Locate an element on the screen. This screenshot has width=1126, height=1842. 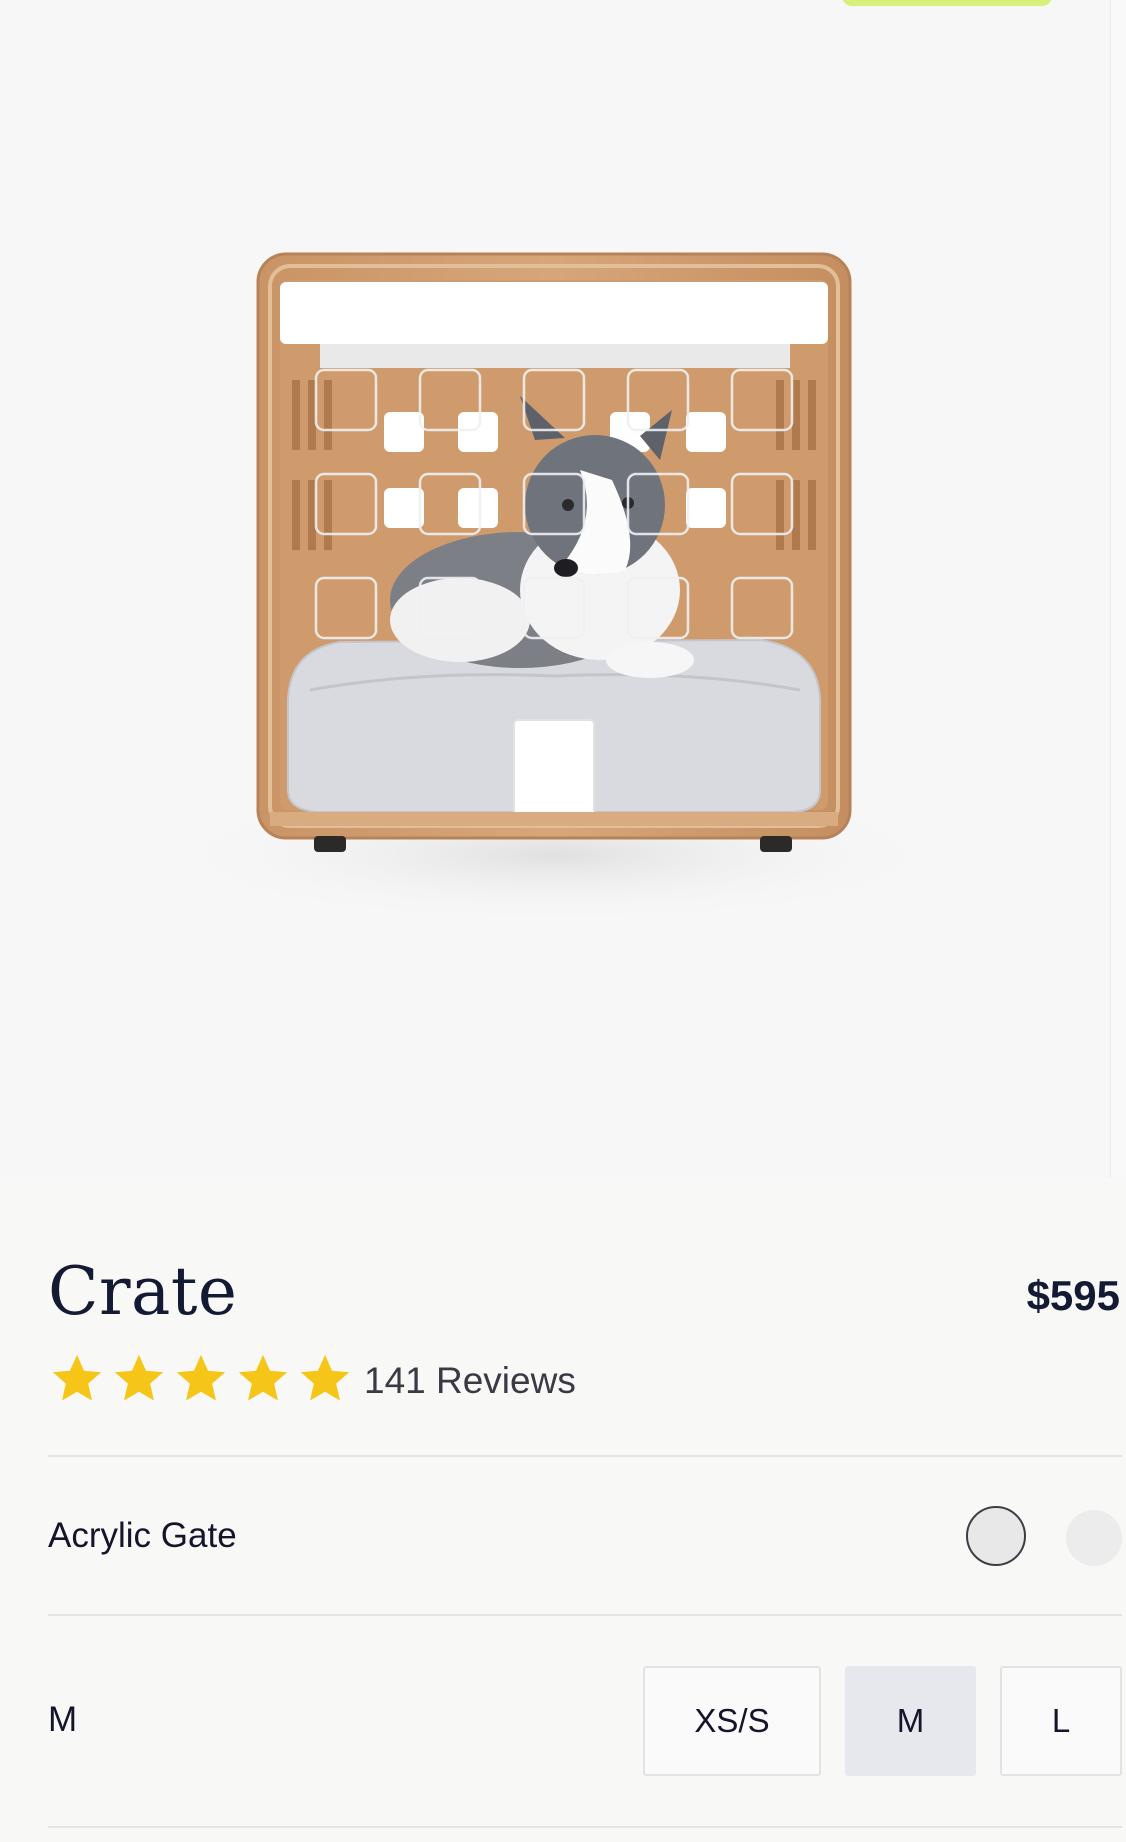
size-button-l: L is located at coordinates (1061, 1721).